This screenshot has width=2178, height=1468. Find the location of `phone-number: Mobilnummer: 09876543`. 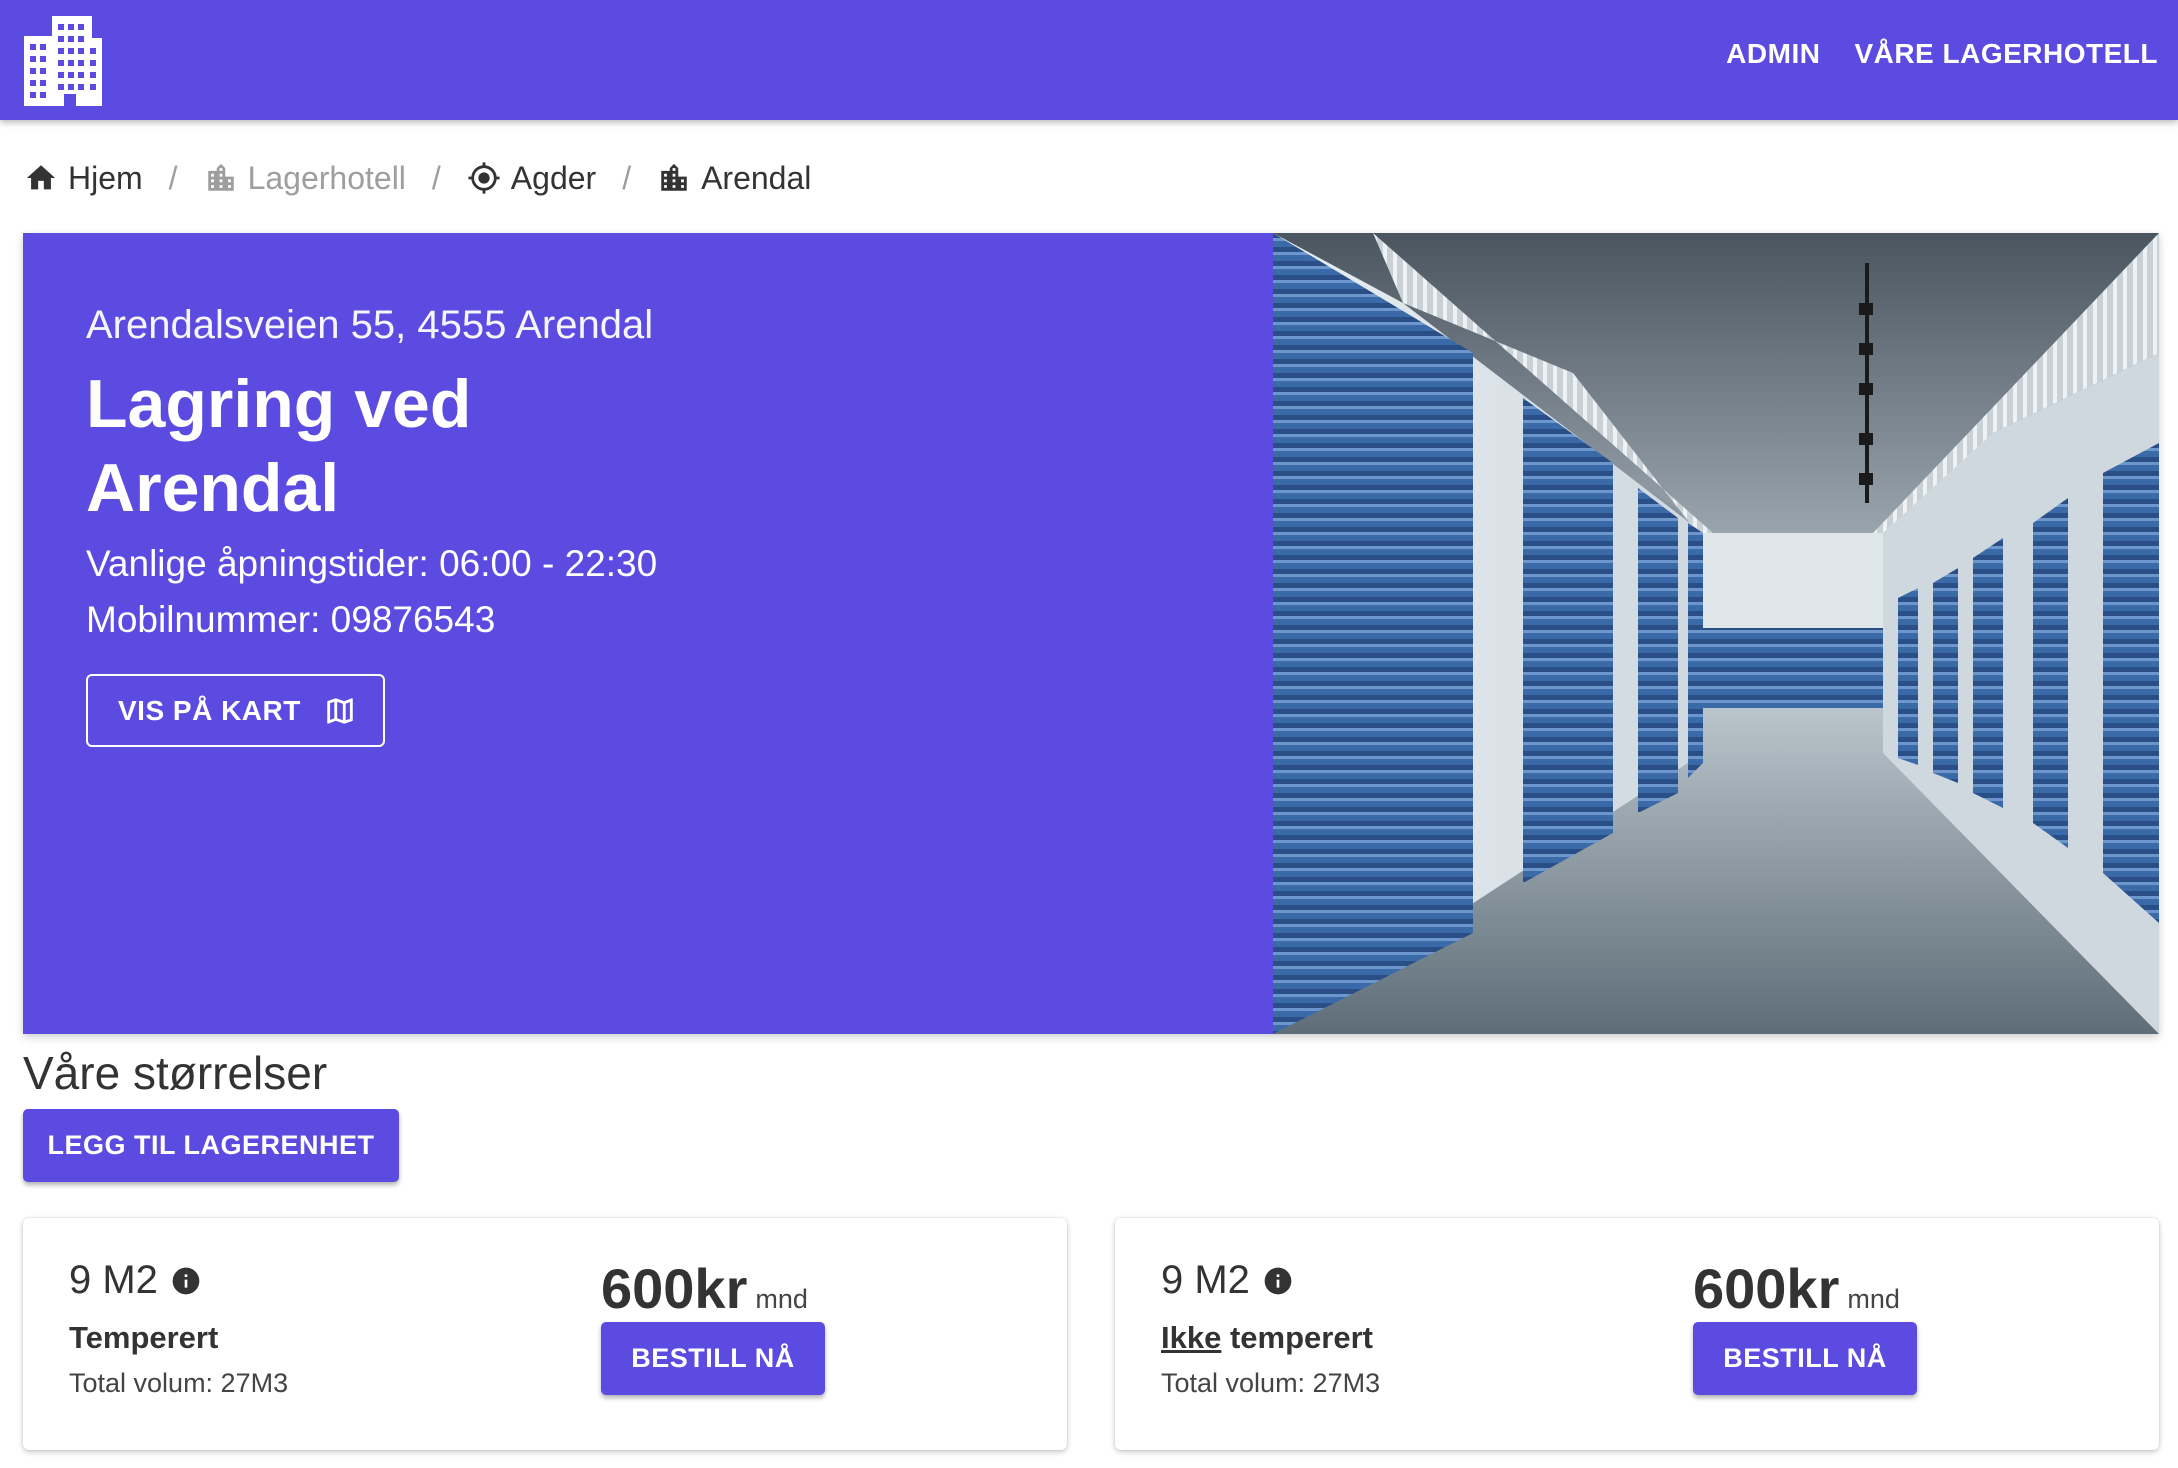

phone-number: Mobilnummer: 09876543 is located at coordinates (291, 619).